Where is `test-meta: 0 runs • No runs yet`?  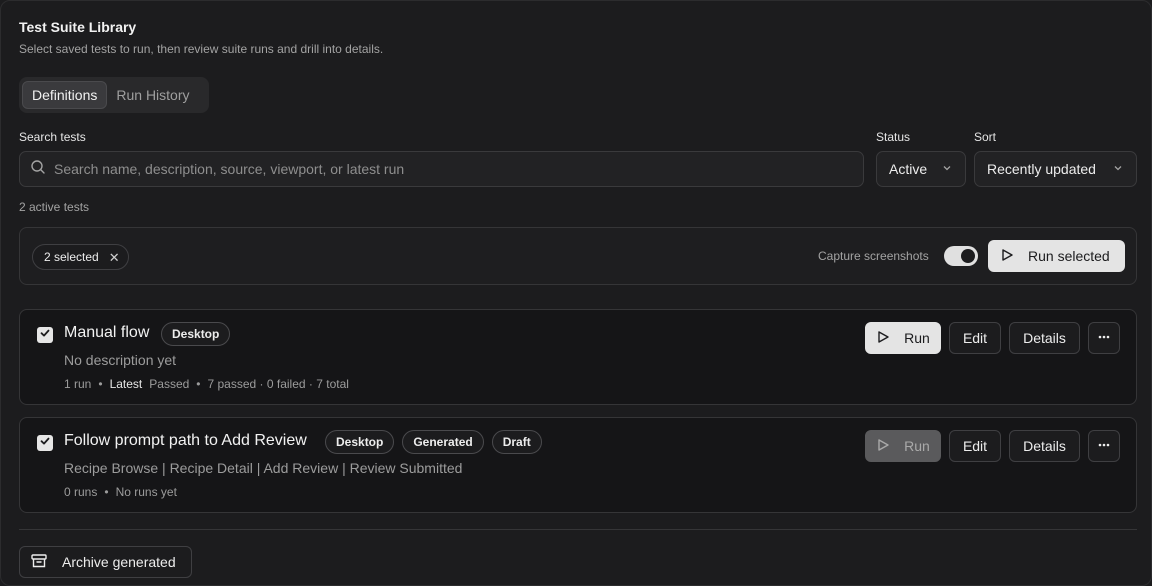 test-meta: 0 runs • No runs yet is located at coordinates (120, 492).